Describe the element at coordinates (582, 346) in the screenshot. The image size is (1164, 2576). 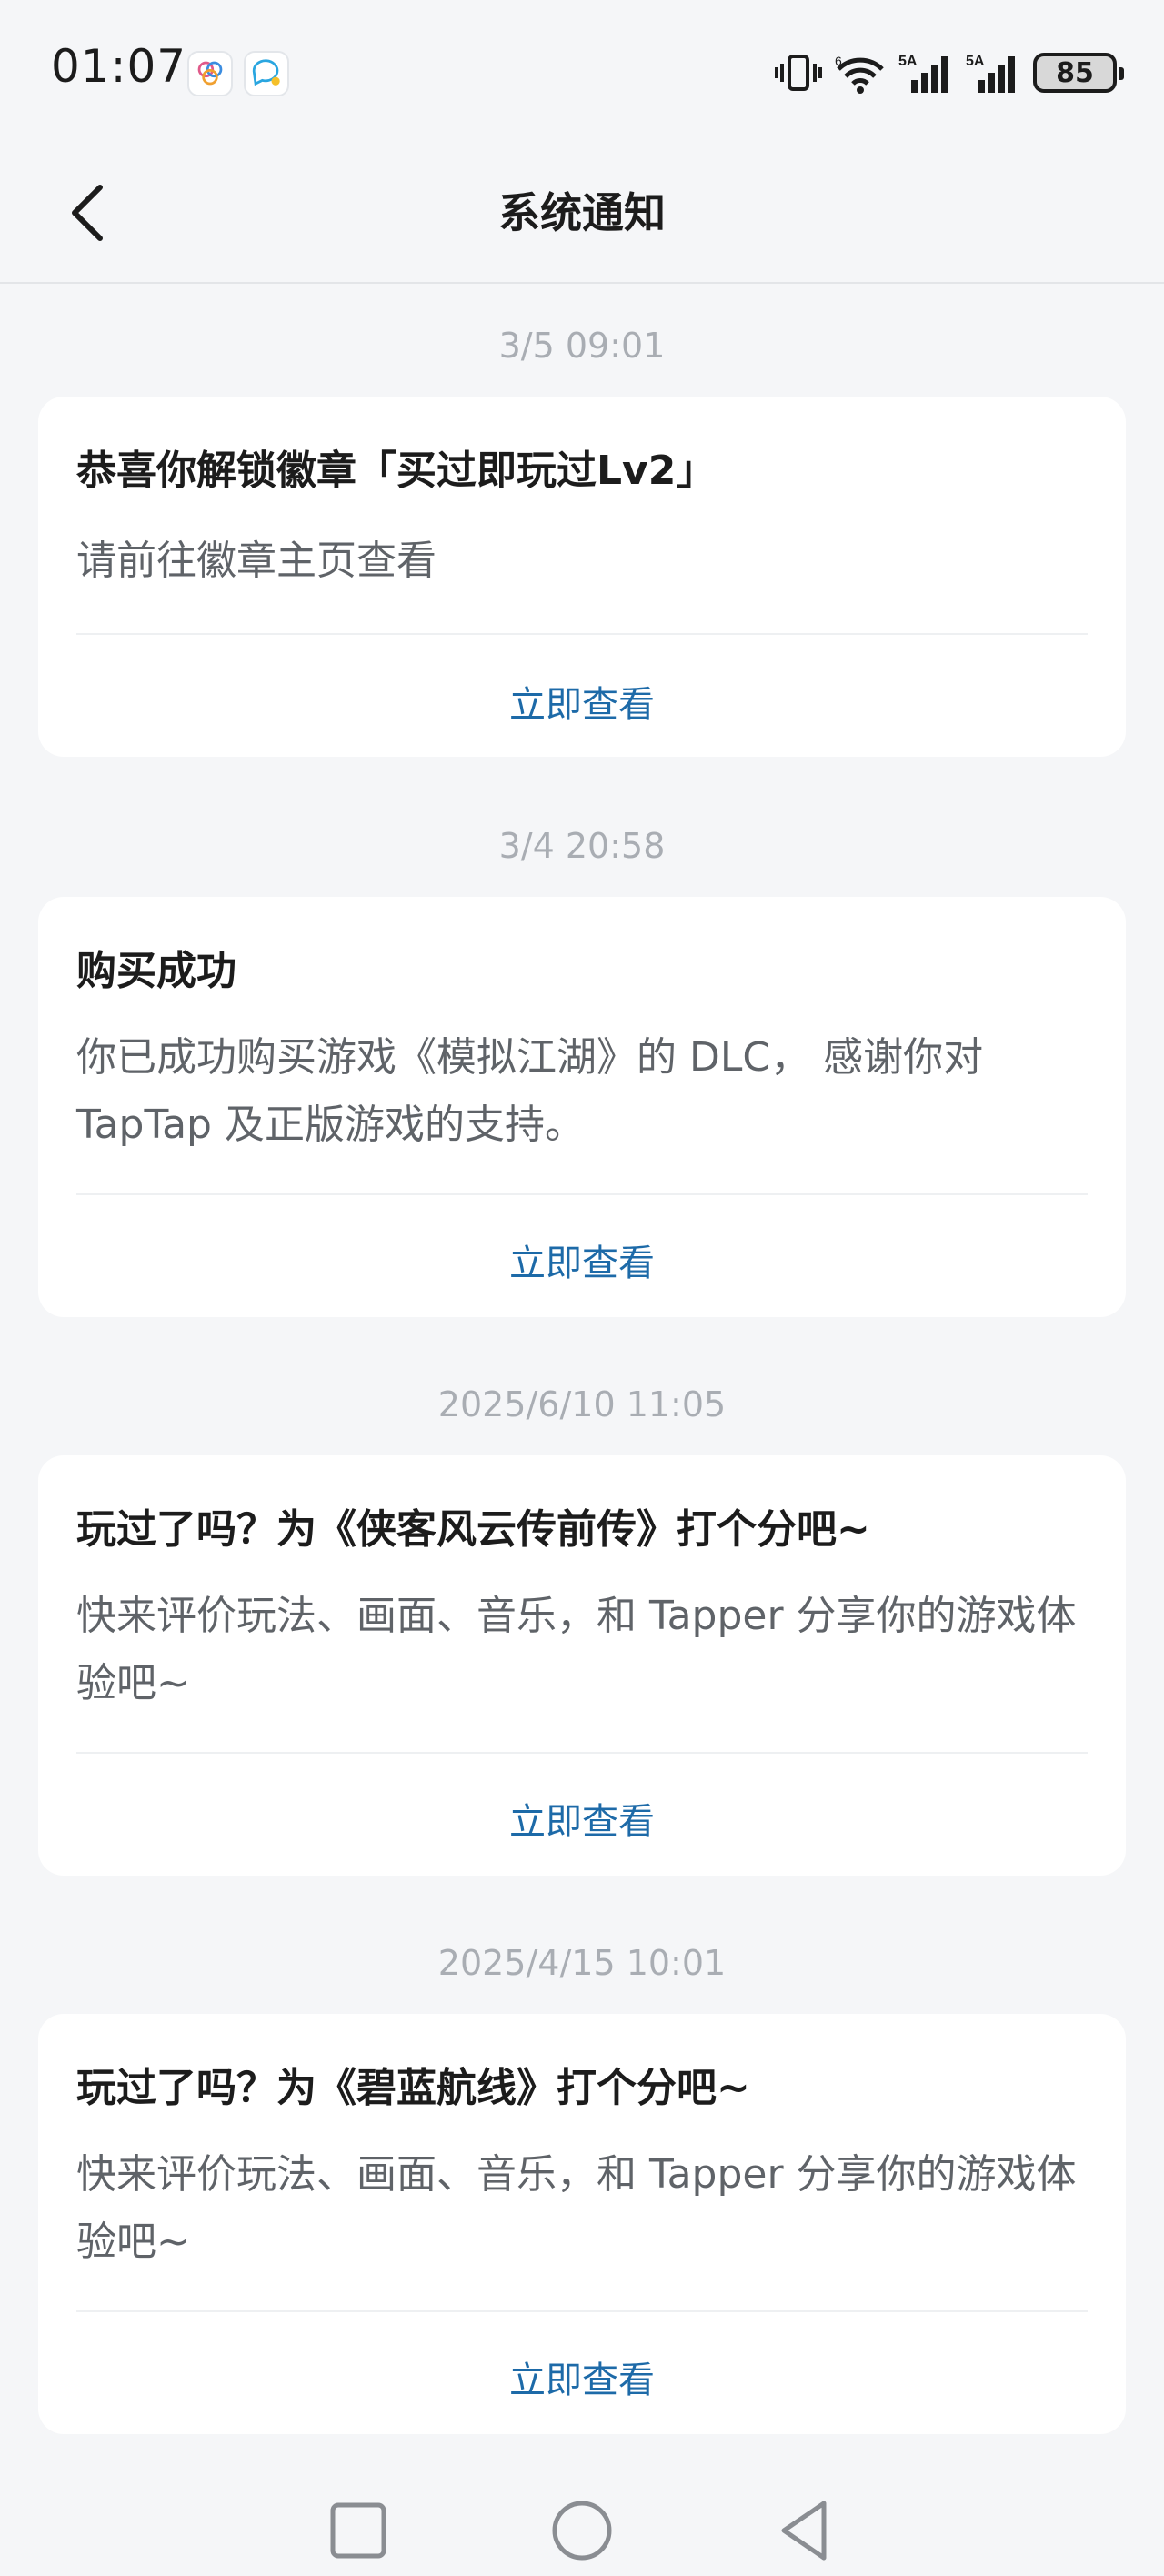
I see `notification-timestamp: 3/5 09:01` at that location.